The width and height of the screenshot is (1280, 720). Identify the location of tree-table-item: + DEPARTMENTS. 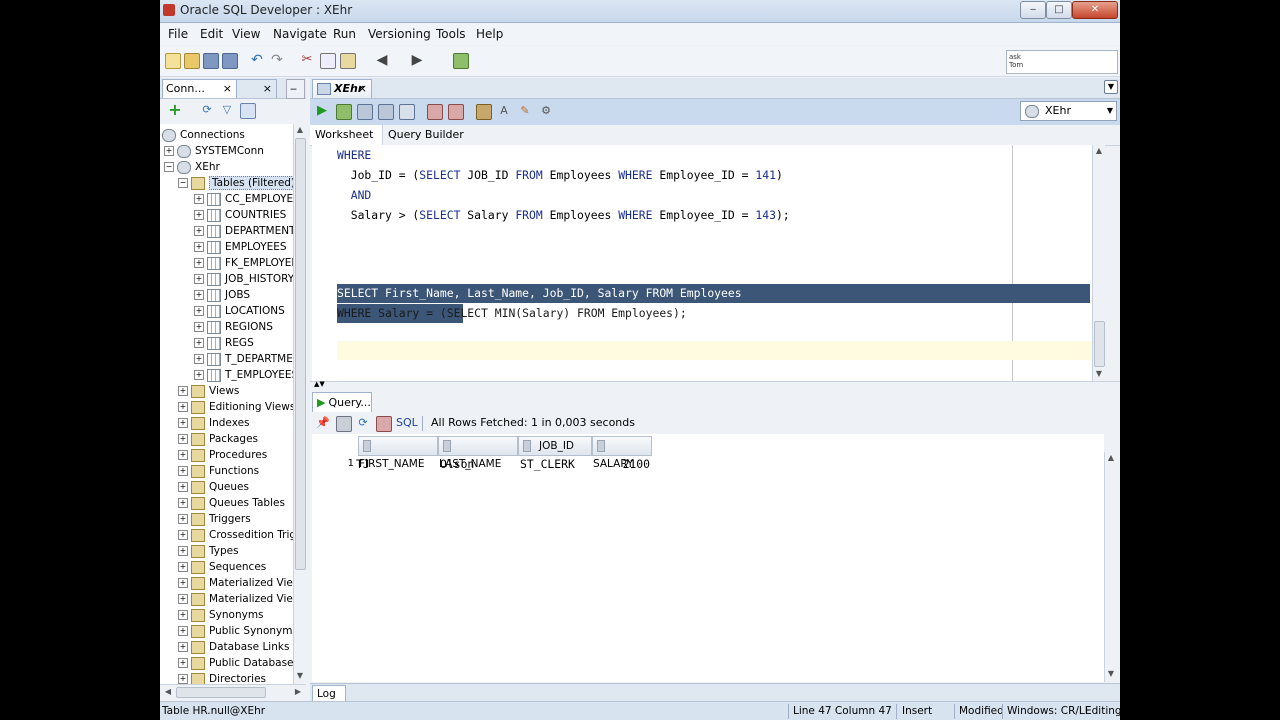
(243, 231).